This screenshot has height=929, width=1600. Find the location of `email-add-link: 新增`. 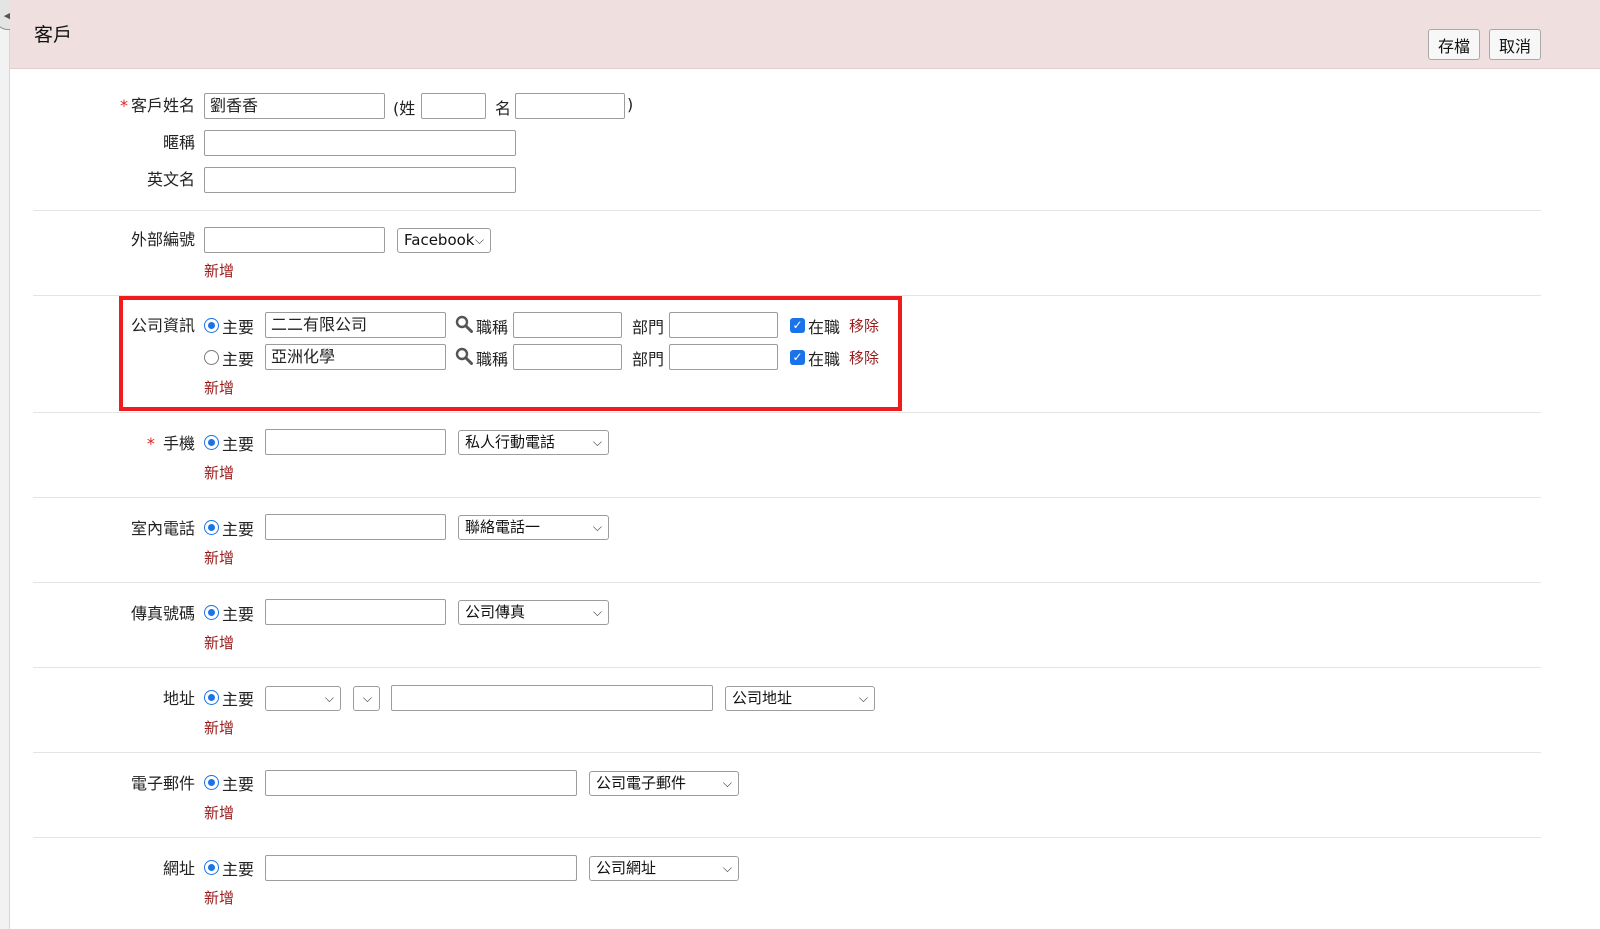

email-add-link: 新增 is located at coordinates (219, 812).